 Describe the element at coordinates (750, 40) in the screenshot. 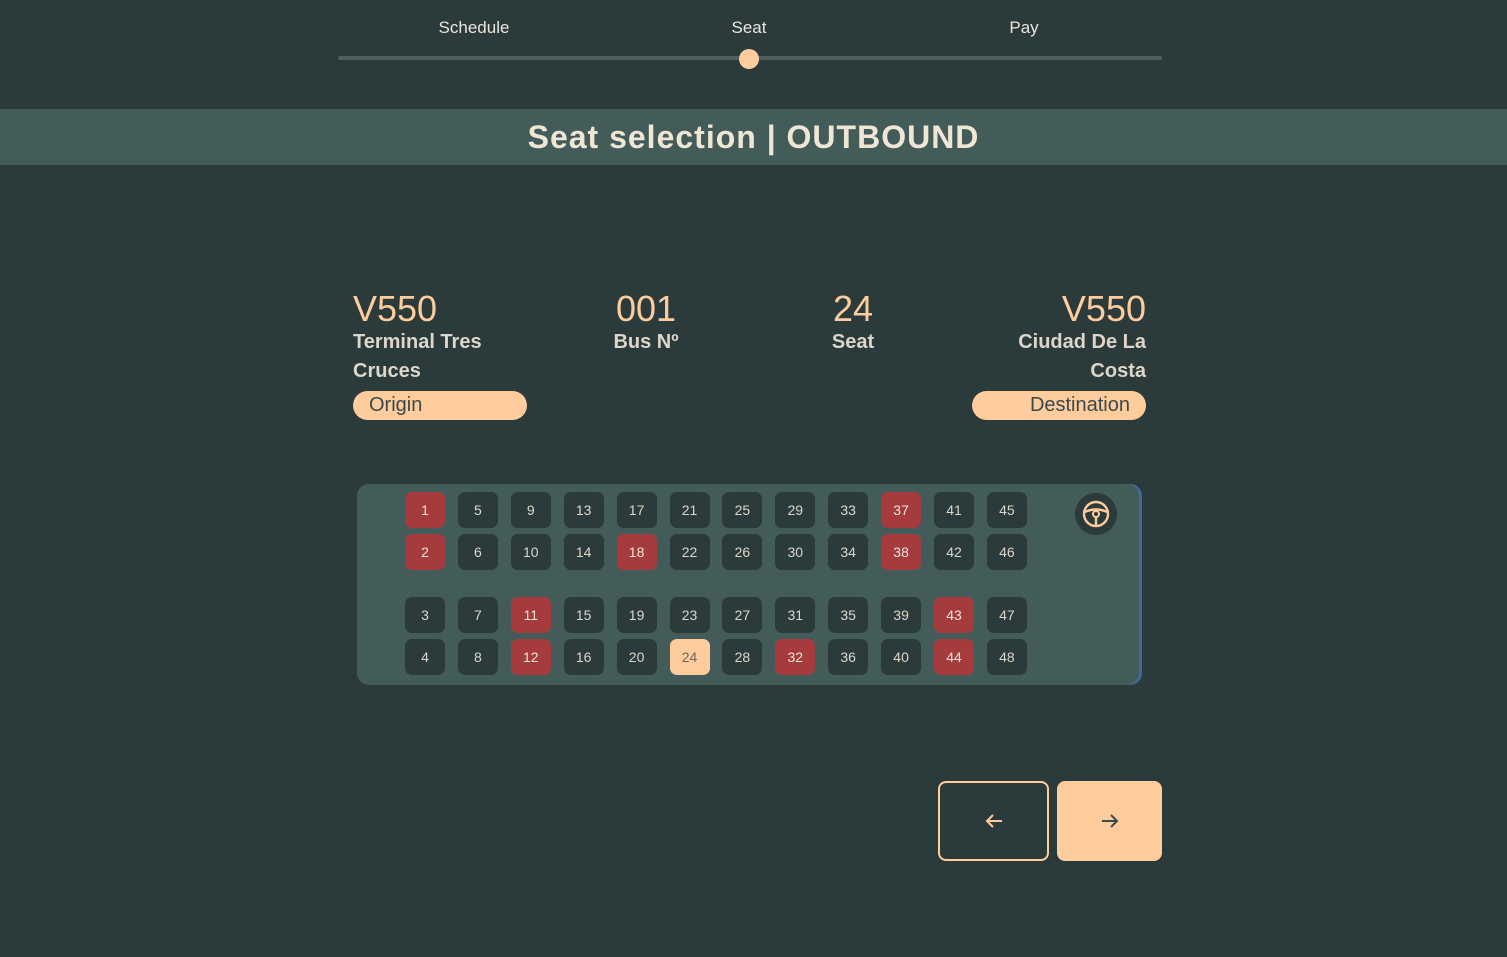

I see `progress-stepper: Schedule Seat Pay` at that location.